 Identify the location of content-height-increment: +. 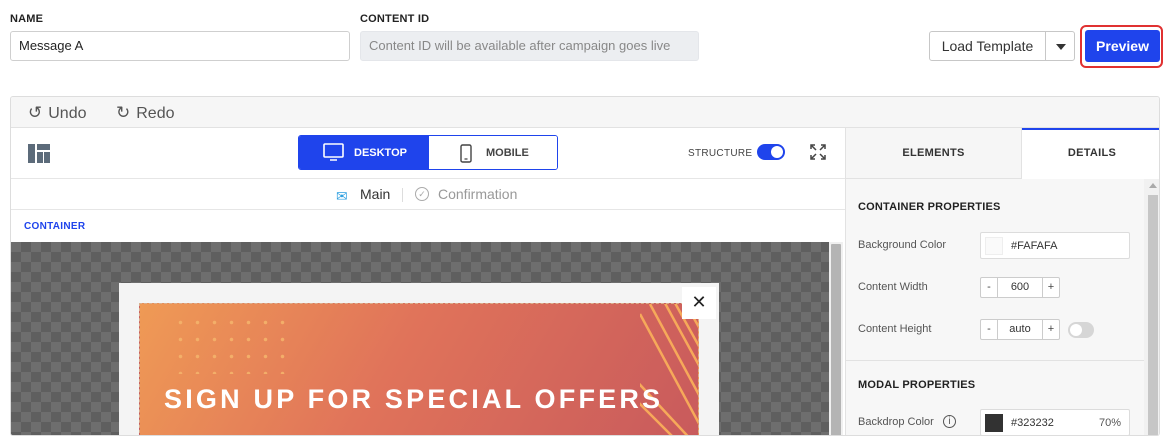
(1051, 329).